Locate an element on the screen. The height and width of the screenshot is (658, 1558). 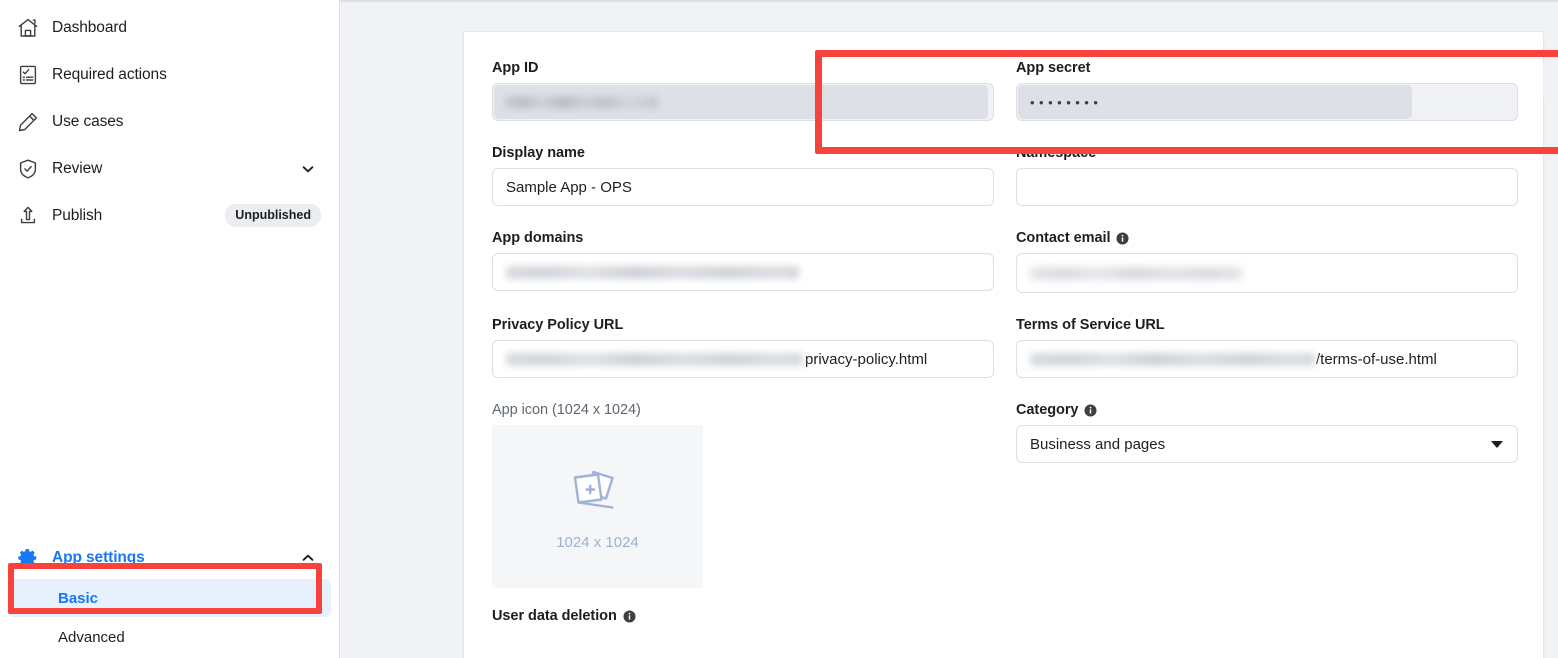
form-row-domains: App domains Contact email is located at coordinates (1005, 261).